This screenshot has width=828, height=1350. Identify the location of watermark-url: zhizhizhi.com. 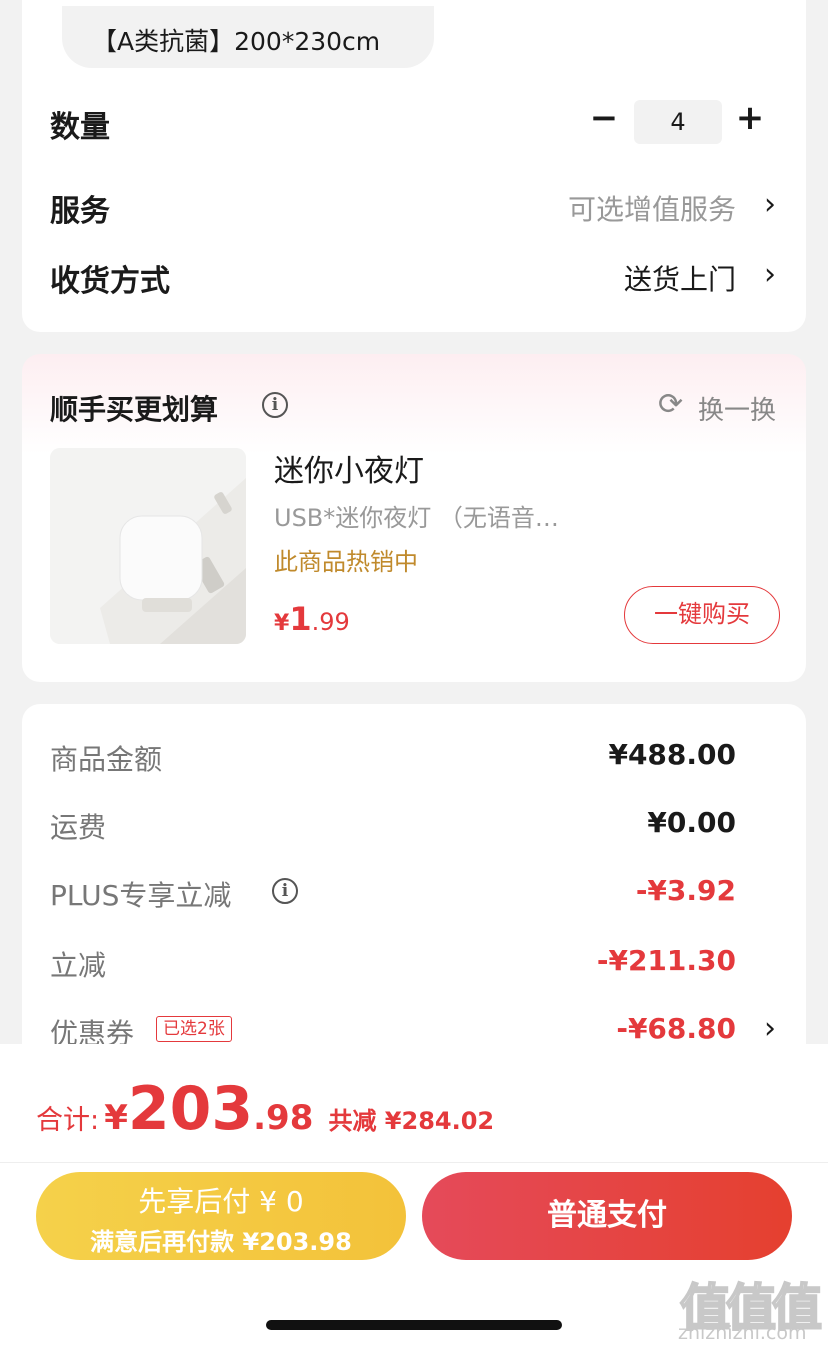
(742, 1333).